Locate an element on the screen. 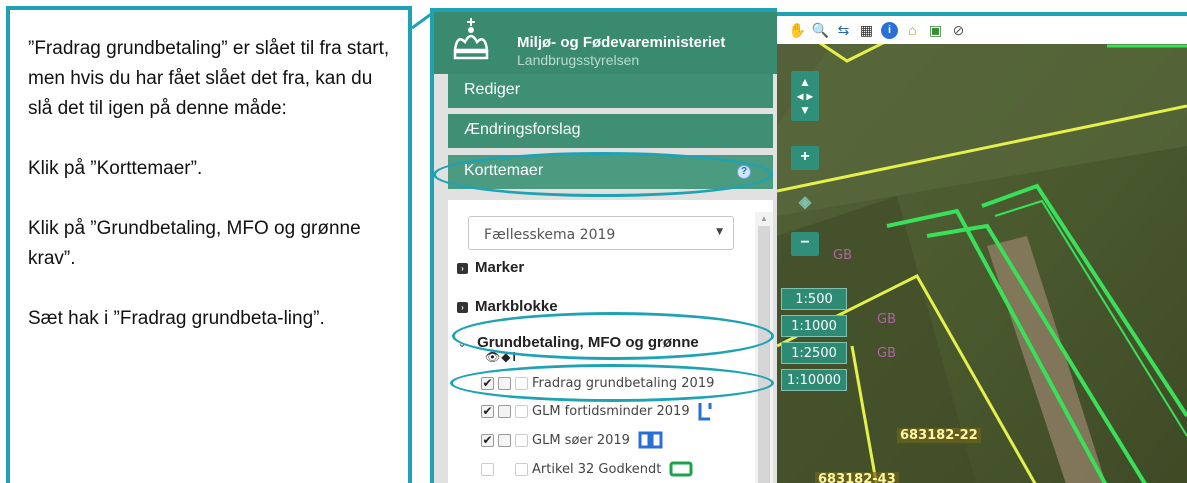 The image size is (1187, 483). scroll-up-icon: ▲ is located at coordinates (764, 218).